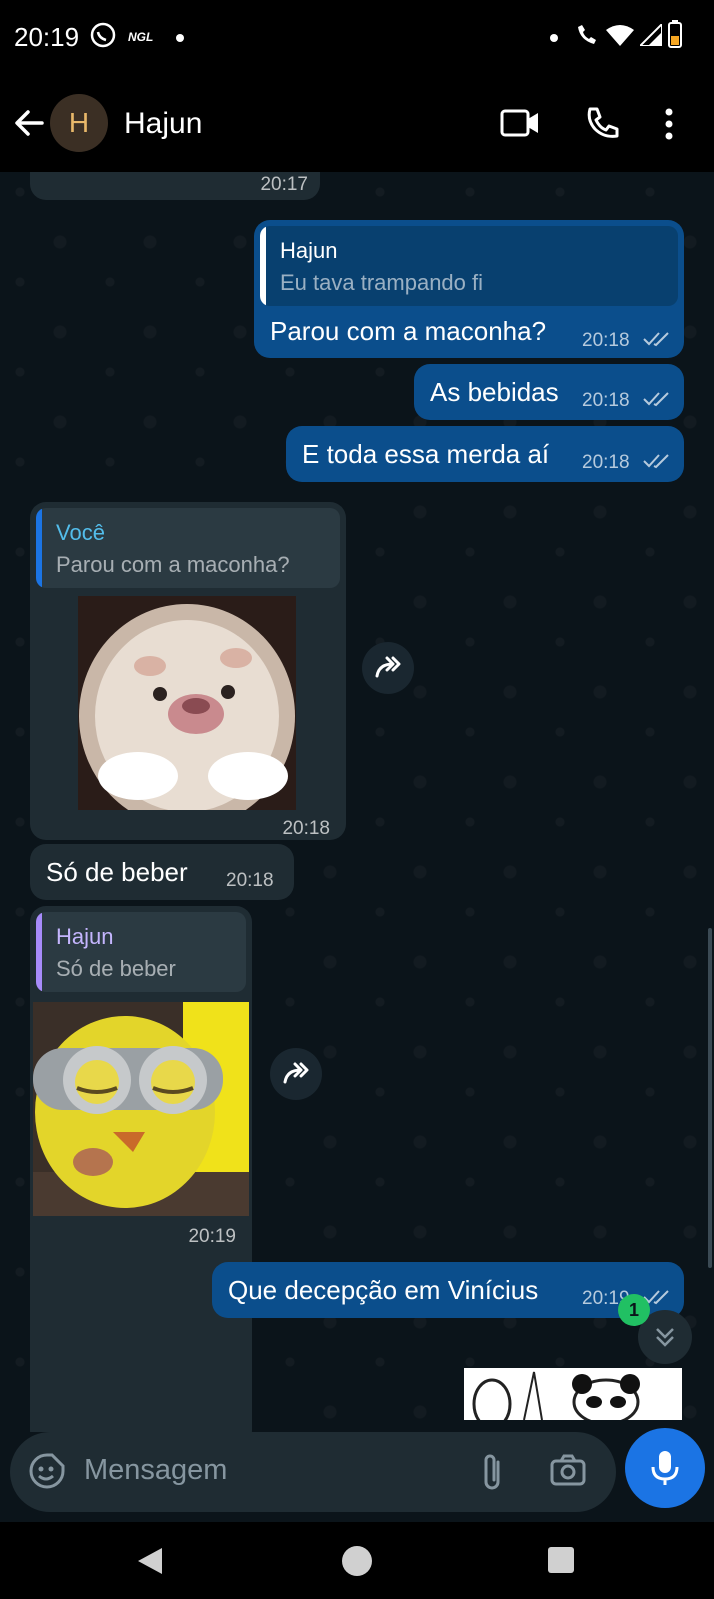 The image size is (714, 1599). What do you see at coordinates (141, 37) in the screenshot?
I see `ngl-icon: NGL` at bounding box center [141, 37].